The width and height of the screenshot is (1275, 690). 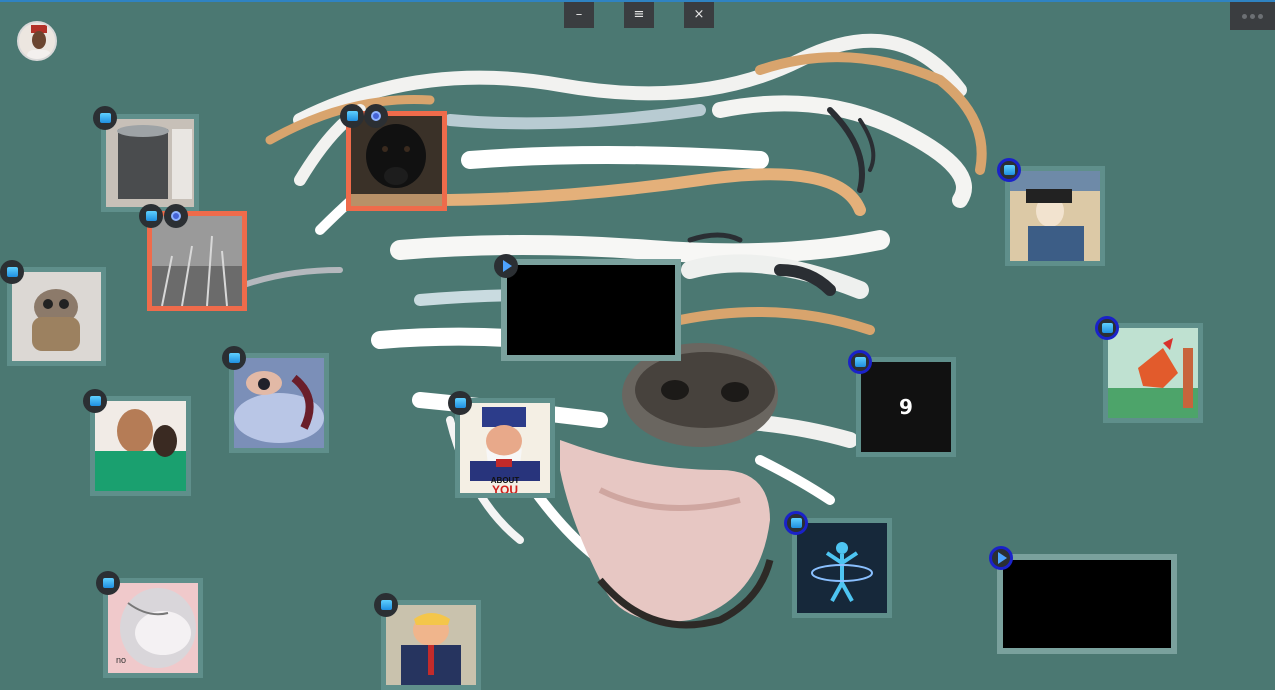 I want to click on bugs-caption: no, so click(x=121, y=660).